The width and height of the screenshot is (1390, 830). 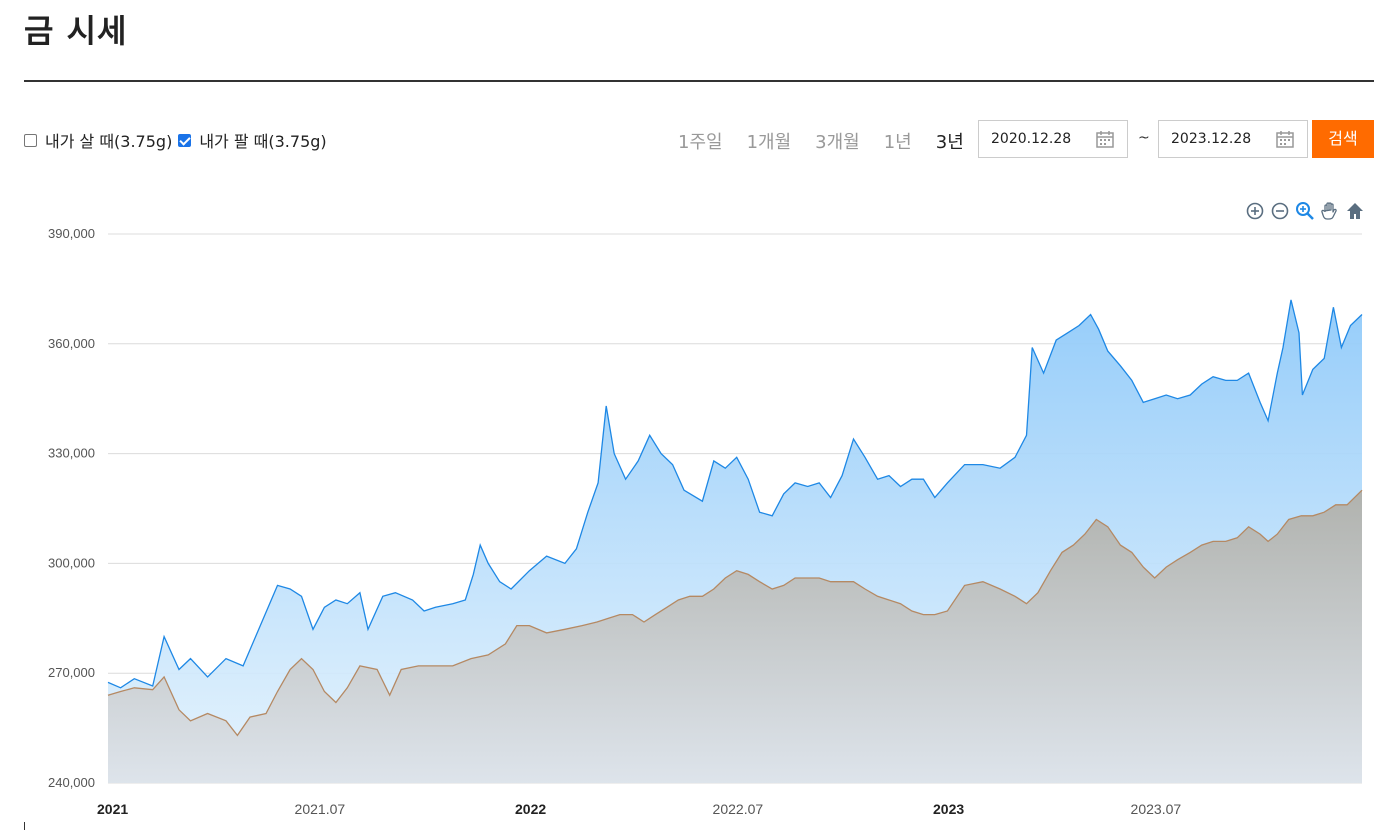 I want to click on y-tick-label: 390,000, so click(x=71, y=233).